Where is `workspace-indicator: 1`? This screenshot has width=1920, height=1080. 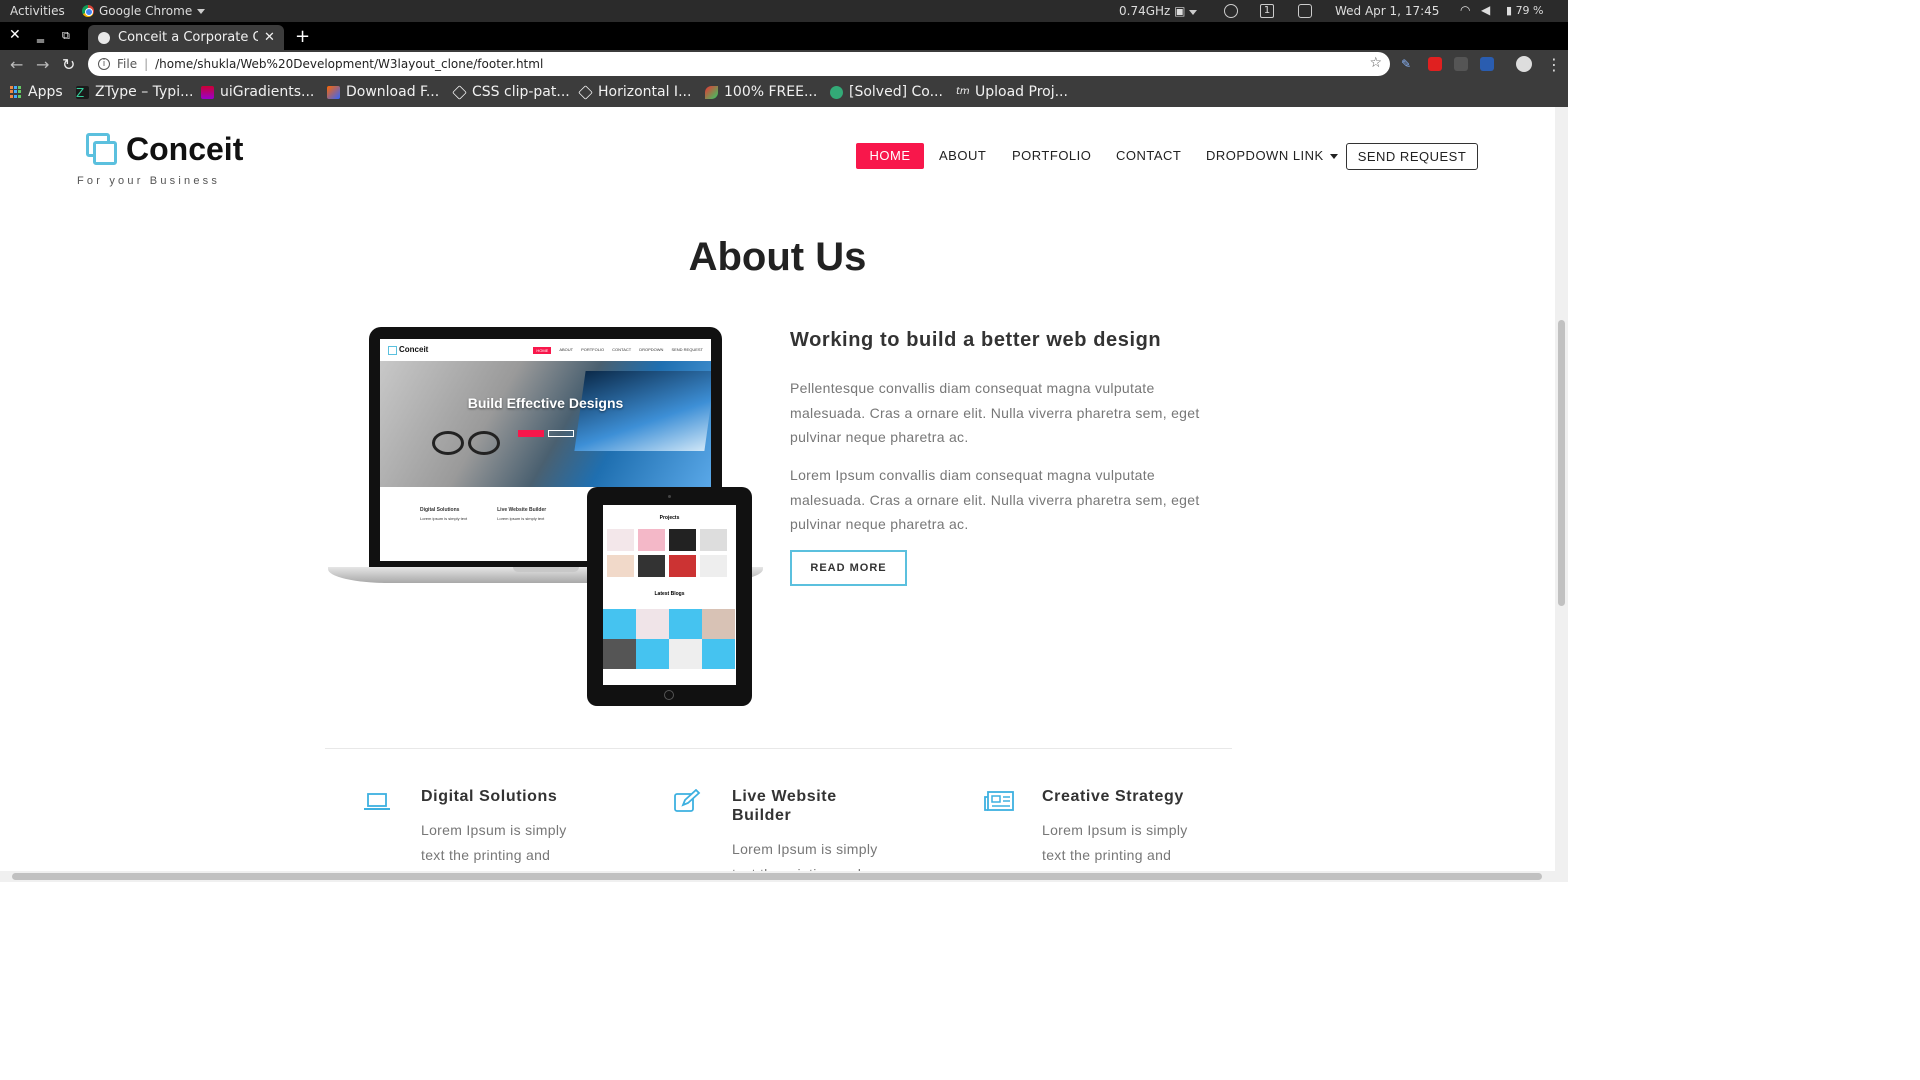 workspace-indicator: 1 is located at coordinates (1267, 11).